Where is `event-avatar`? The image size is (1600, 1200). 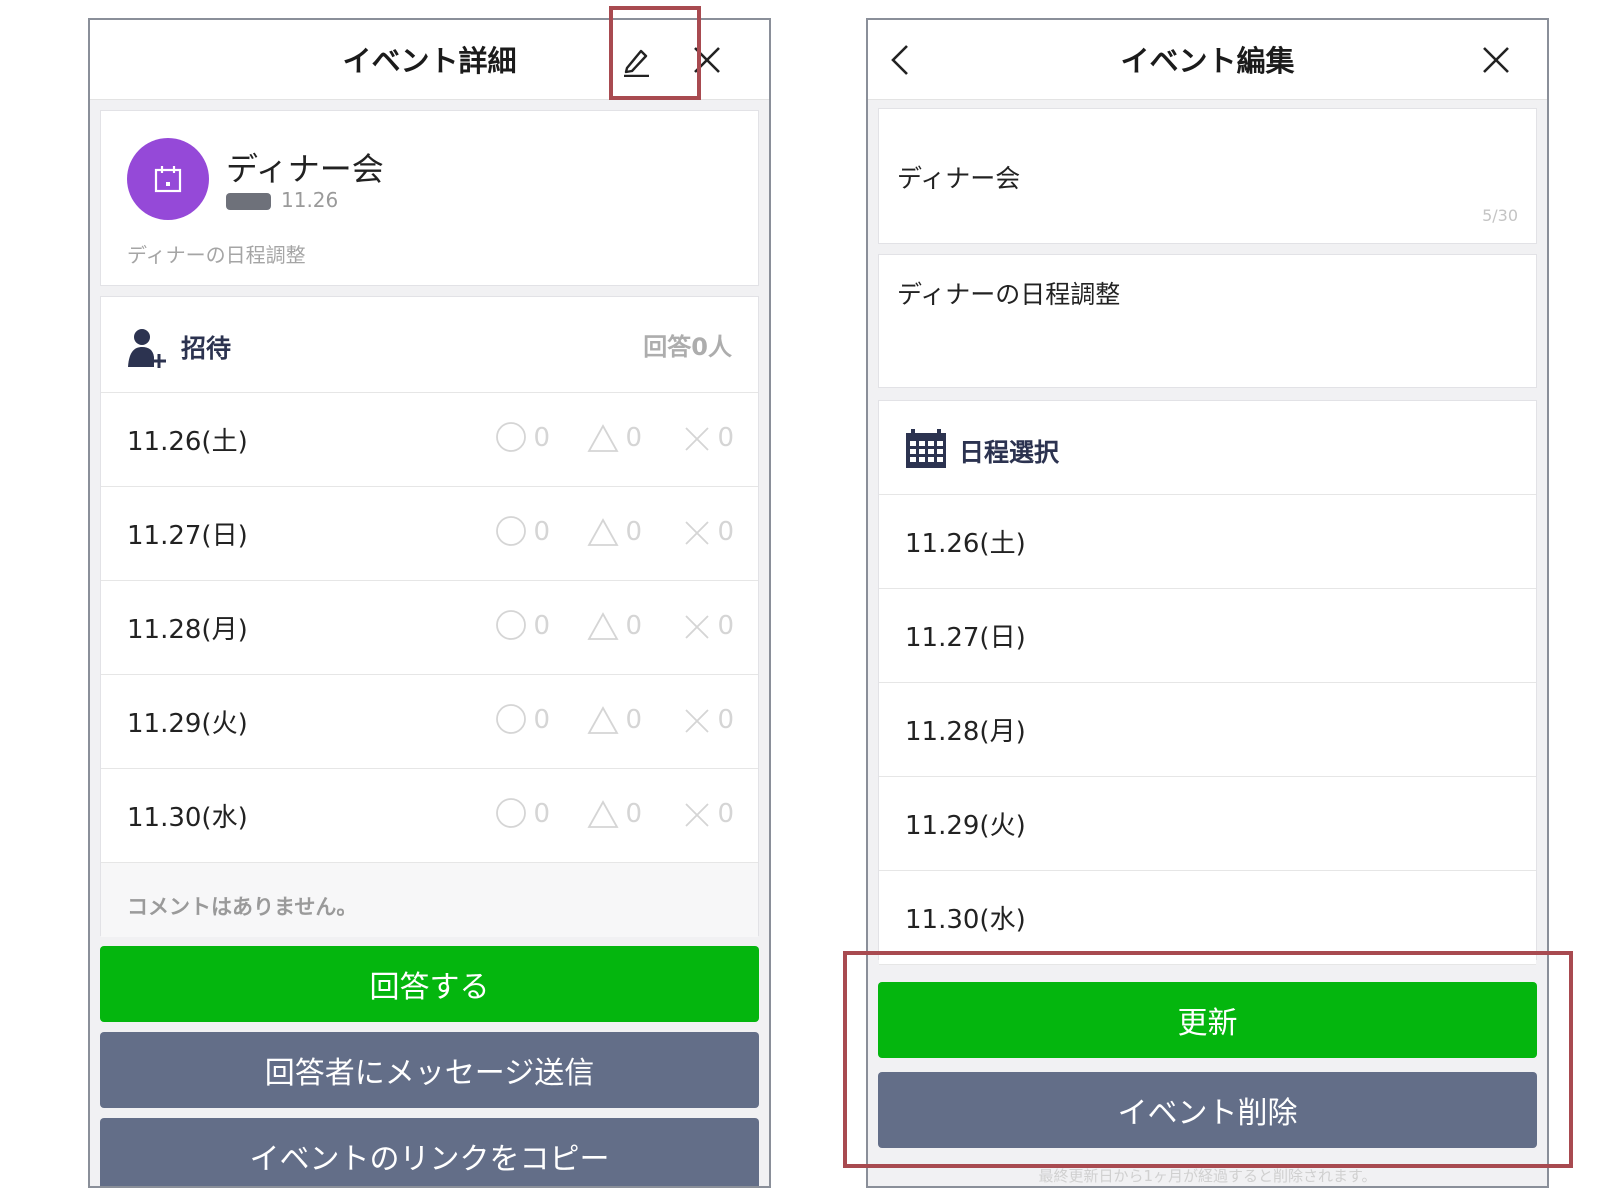 event-avatar is located at coordinates (168, 179).